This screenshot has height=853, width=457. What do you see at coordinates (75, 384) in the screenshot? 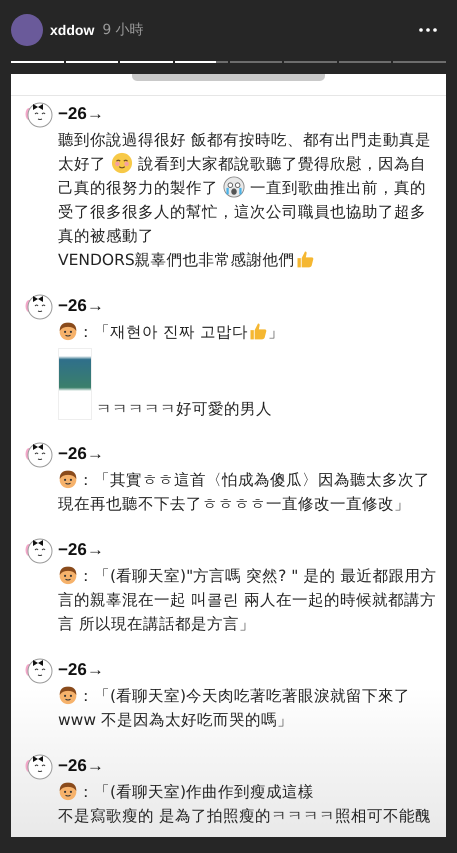
I see `photo-placeholder` at bounding box center [75, 384].